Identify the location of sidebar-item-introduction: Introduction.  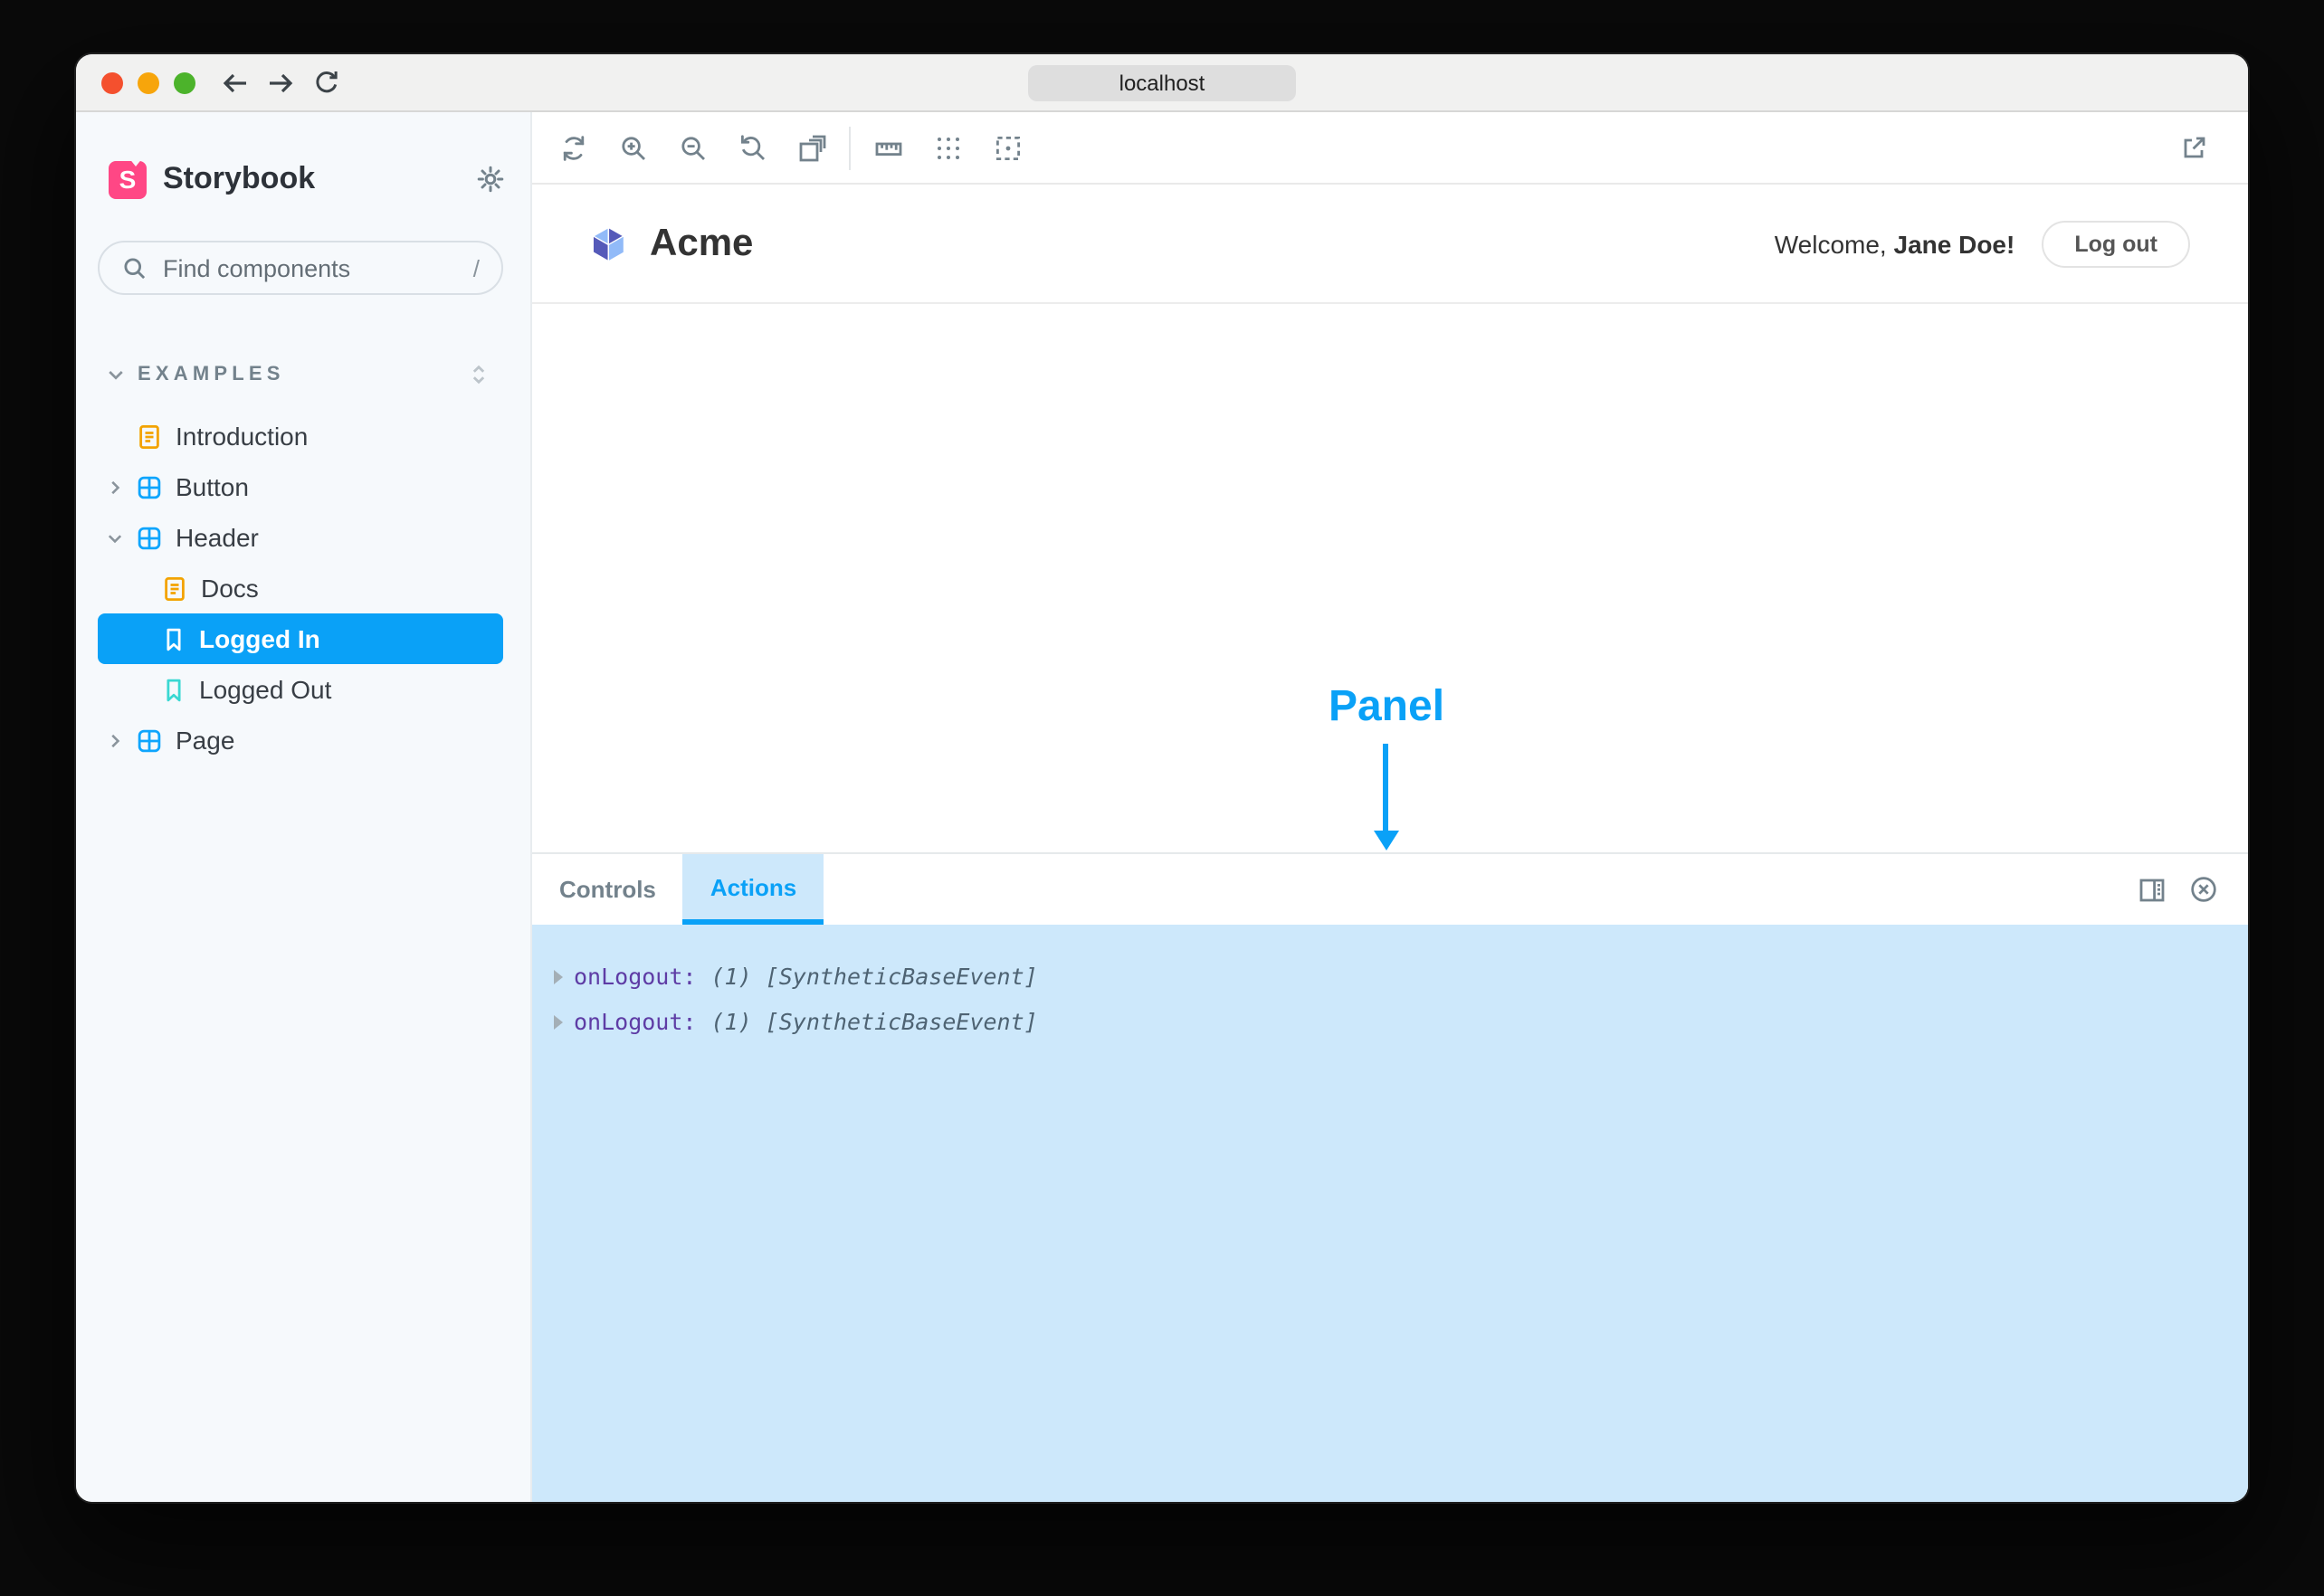
(303, 436).